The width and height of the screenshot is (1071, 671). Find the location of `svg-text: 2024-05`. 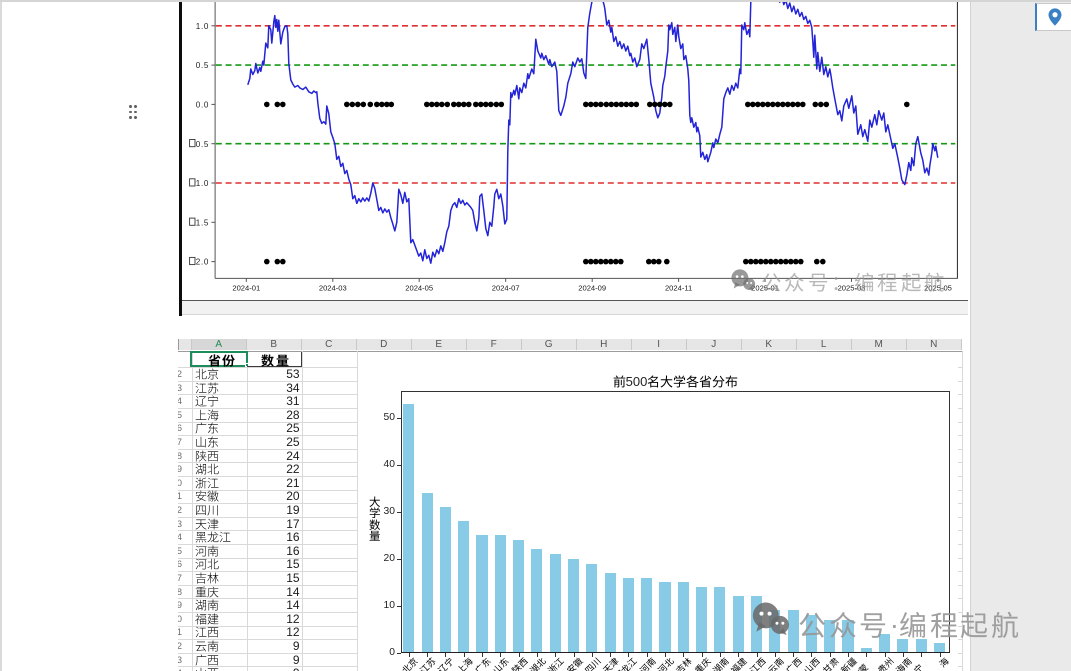

svg-text: 2024-05 is located at coordinates (419, 287).